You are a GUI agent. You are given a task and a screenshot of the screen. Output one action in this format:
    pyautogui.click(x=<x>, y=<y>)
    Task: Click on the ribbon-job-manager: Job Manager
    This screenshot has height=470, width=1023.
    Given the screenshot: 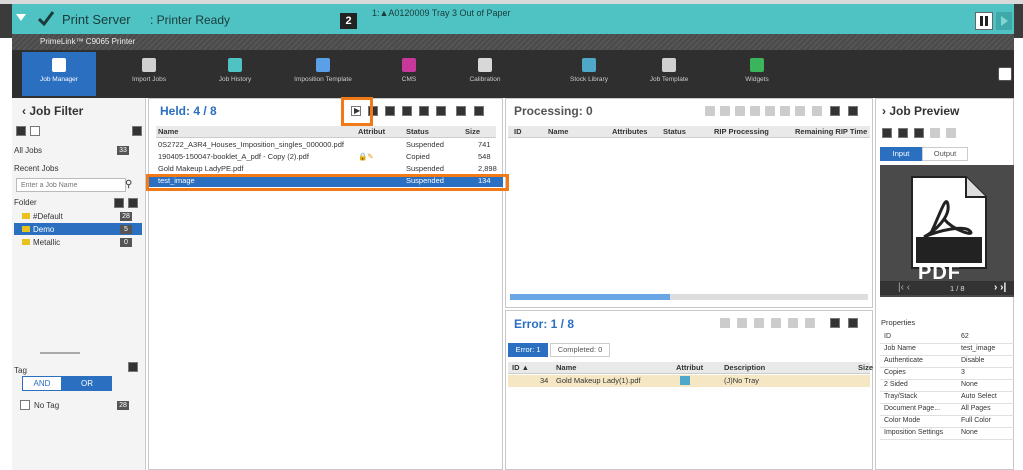 What is the action you would take?
    pyautogui.click(x=59, y=74)
    